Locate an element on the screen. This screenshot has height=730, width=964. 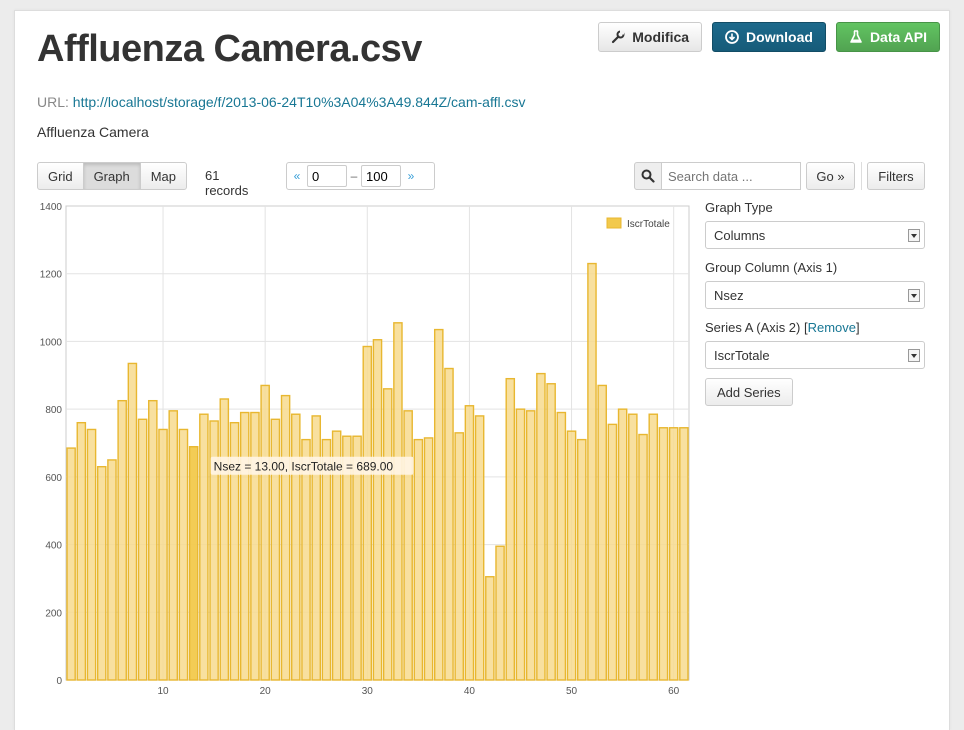
y-tick-label: 1200 is located at coordinates (51, 275).